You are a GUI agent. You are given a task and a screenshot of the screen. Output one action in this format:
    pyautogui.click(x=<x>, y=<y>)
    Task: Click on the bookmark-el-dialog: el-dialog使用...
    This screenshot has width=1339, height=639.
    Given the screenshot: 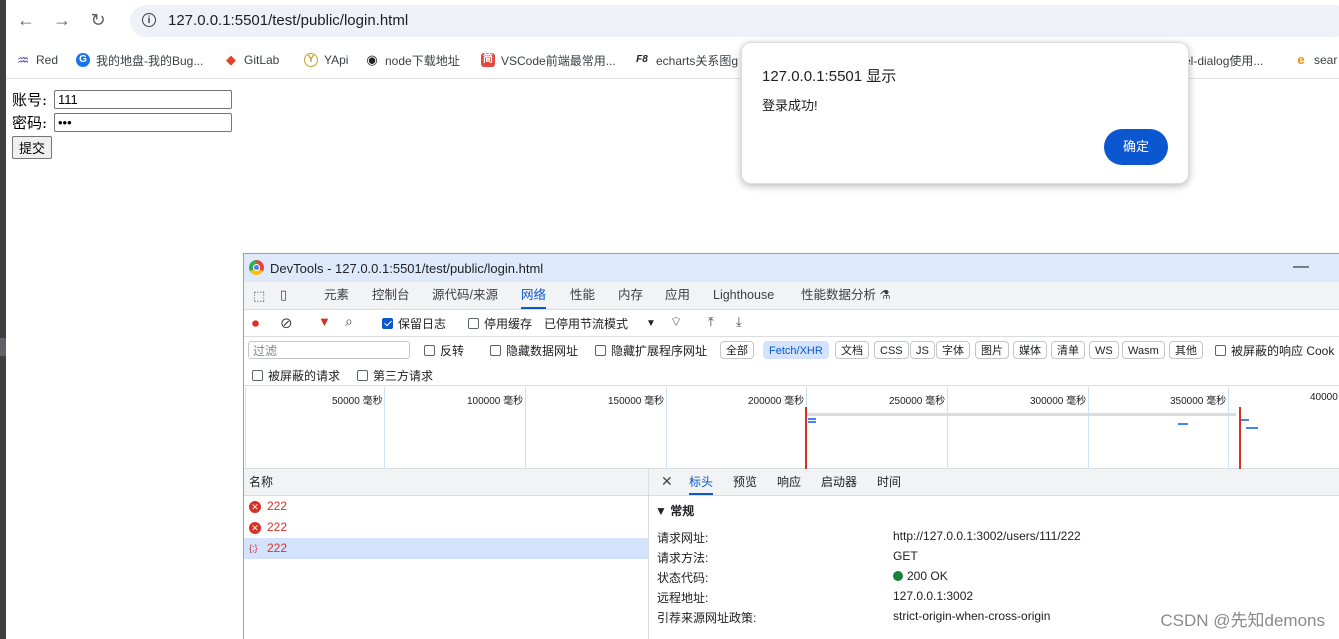 What is the action you would take?
    pyautogui.click(x=1223, y=60)
    